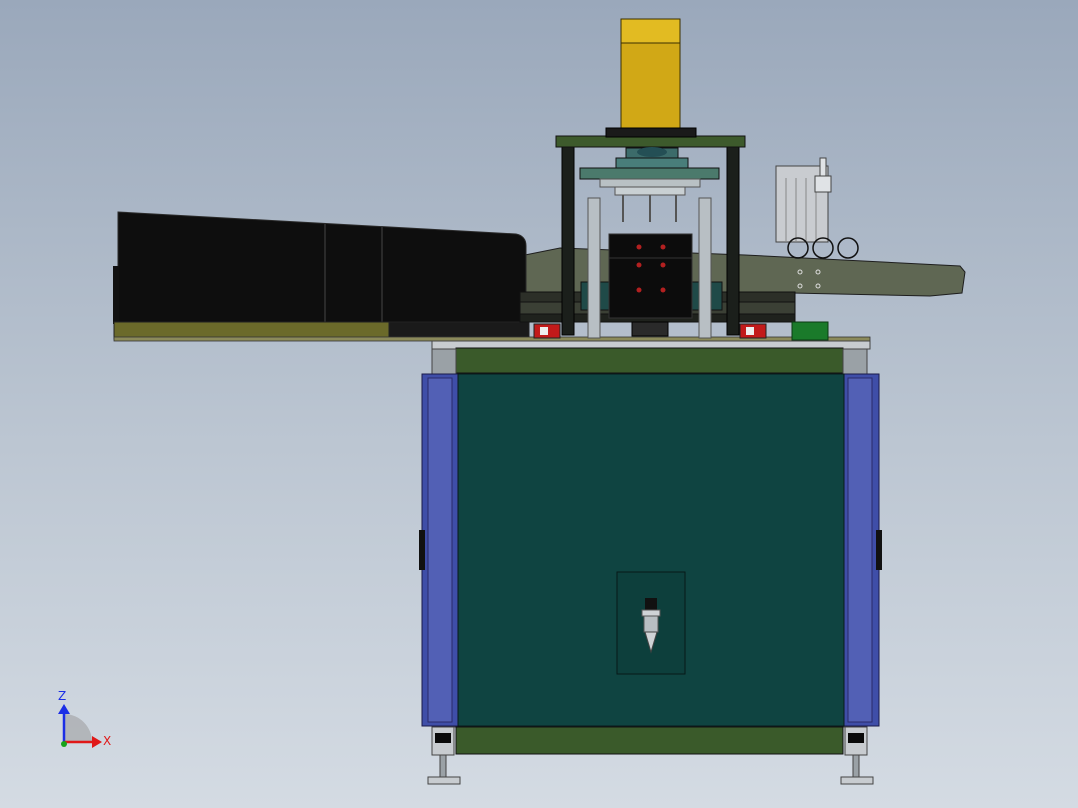 The height and width of the screenshot is (808, 1078). Describe the element at coordinates (84, 718) in the screenshot. I see `orientation-triad: Z X` at that location.